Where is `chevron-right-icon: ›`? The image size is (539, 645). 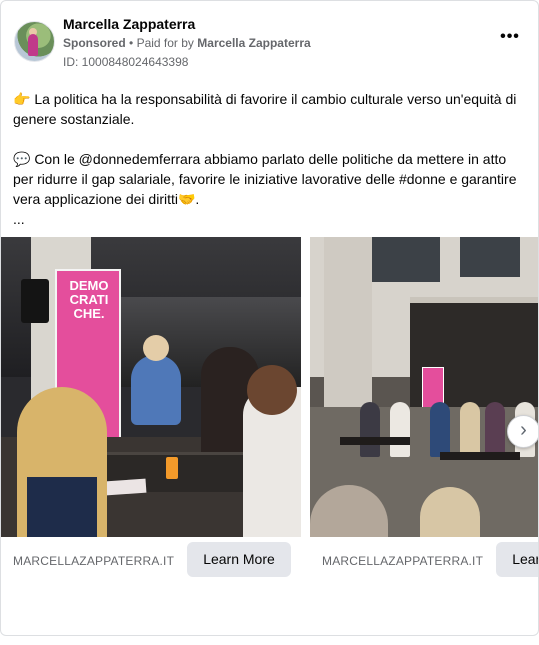 chevron-right-icon: › is located at coordinates (523, 430).